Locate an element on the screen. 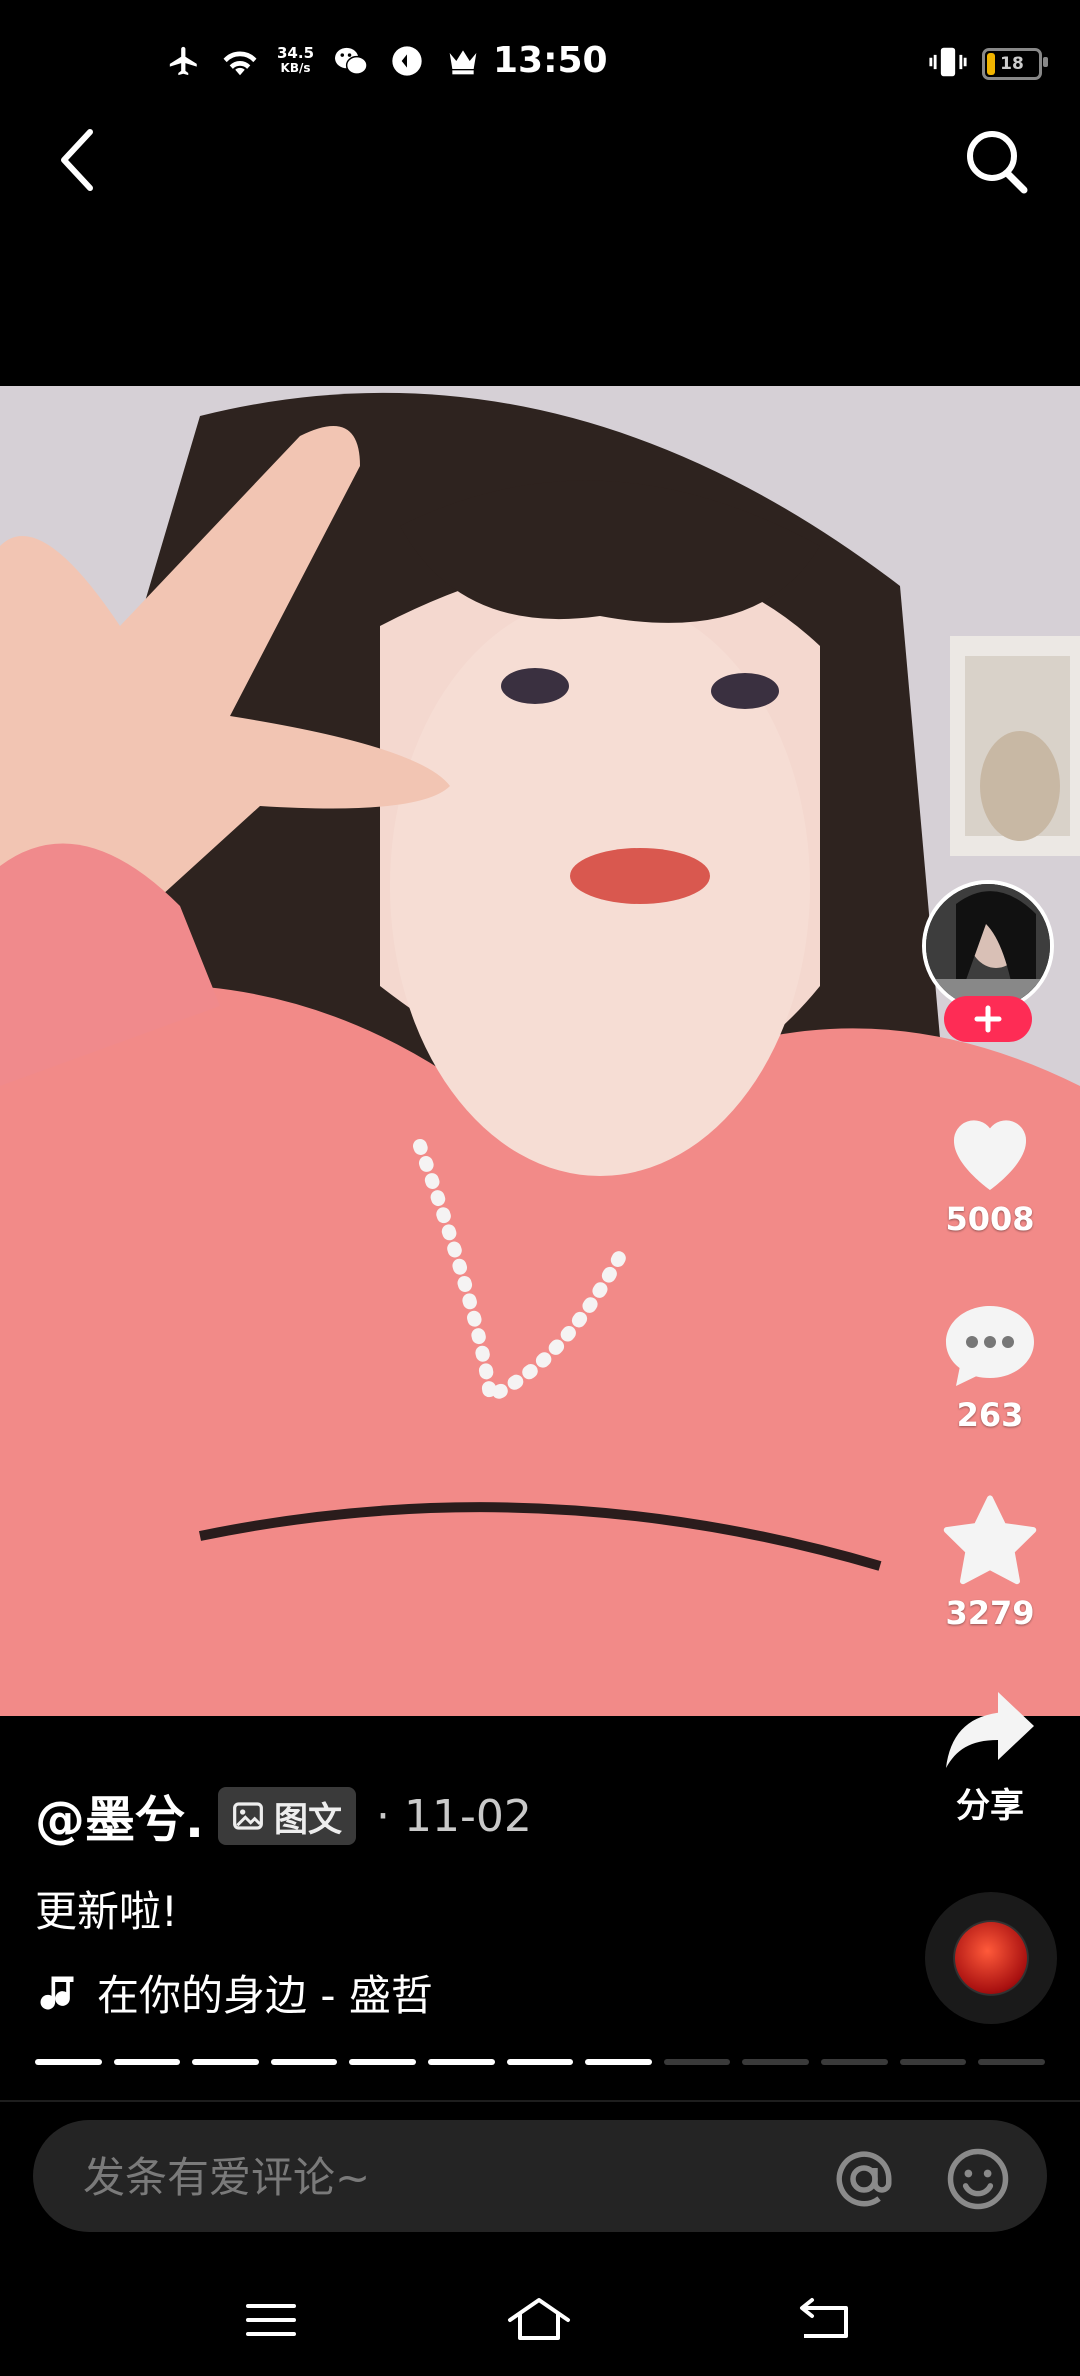 Image resolution: width=1080 pixels, height=2376 pixels. music-disc is located at coordinates (991, 1958).